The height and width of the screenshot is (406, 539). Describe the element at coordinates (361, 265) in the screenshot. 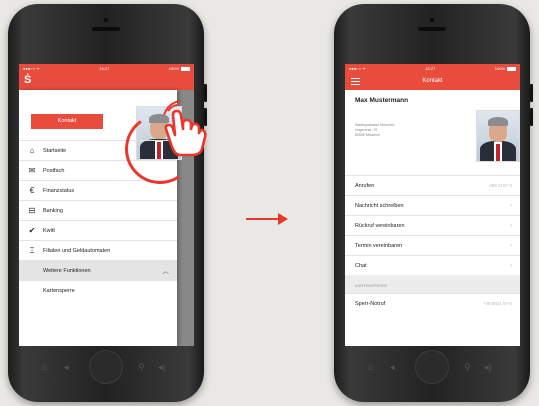

I see `row-label: Chat` at that location.